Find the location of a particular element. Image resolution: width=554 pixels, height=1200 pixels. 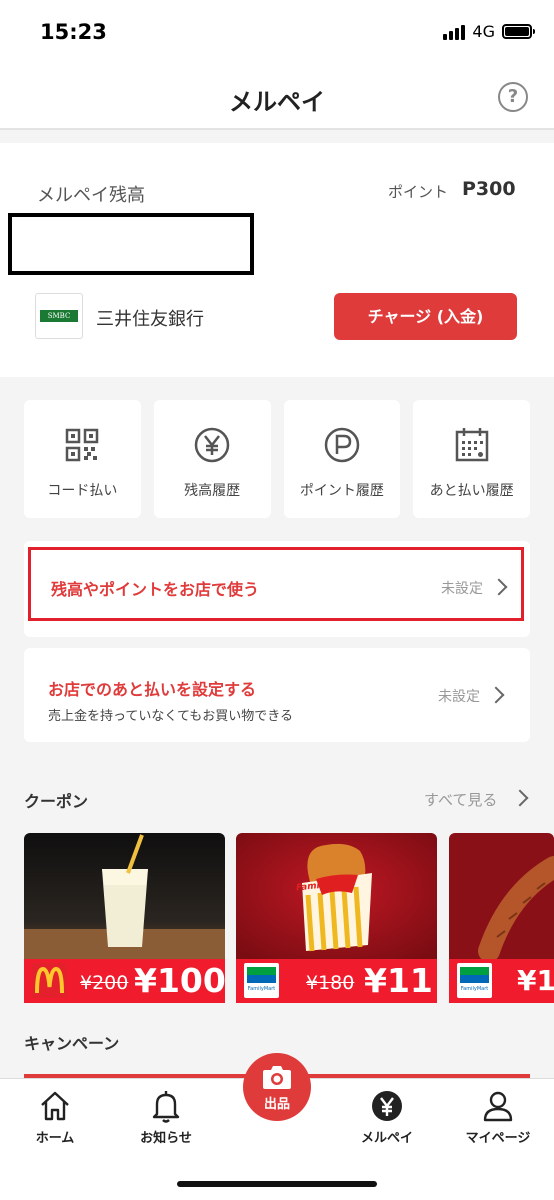

coupon-card: FamilyMart ¥15 is located at coordinates (501, 918).